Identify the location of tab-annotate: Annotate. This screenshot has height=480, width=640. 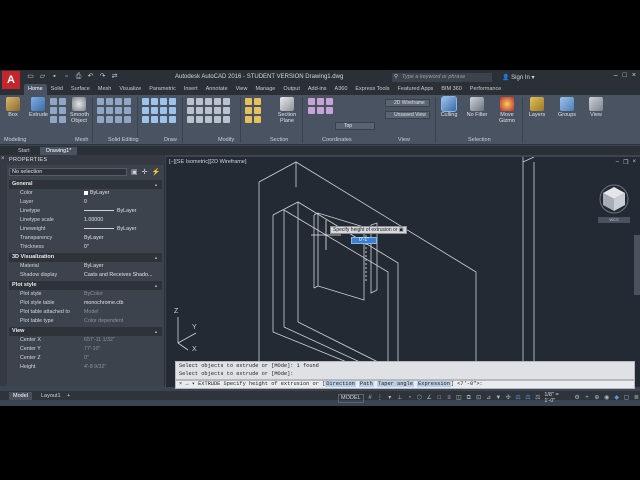
(217, 89).